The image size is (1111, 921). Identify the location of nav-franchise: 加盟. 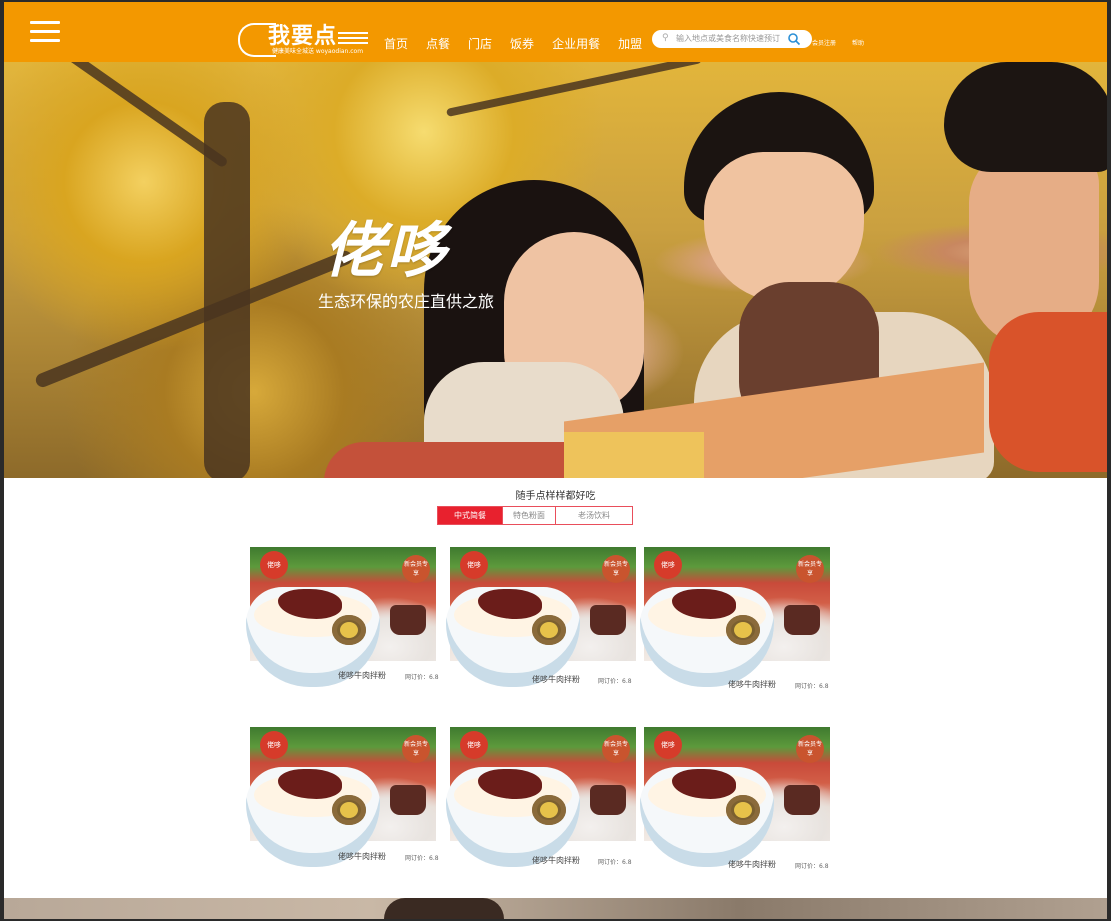
(630, 43).